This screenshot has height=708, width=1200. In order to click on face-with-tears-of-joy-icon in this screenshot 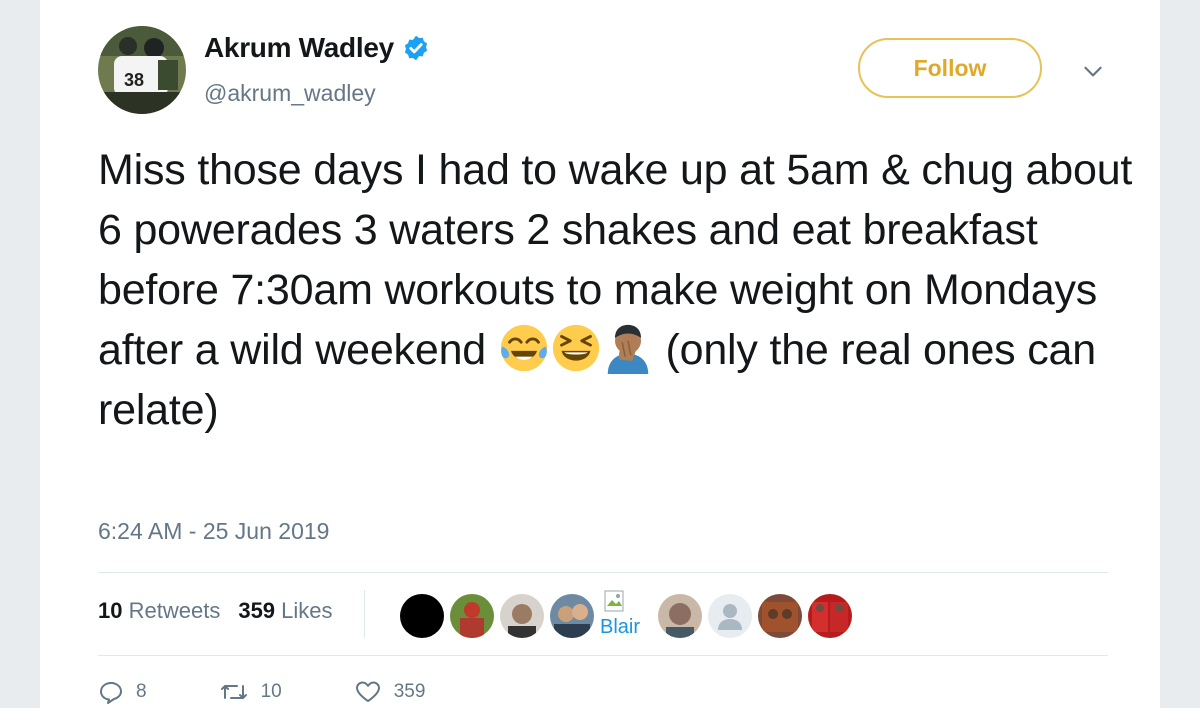, I will do `click(523, 348)`.